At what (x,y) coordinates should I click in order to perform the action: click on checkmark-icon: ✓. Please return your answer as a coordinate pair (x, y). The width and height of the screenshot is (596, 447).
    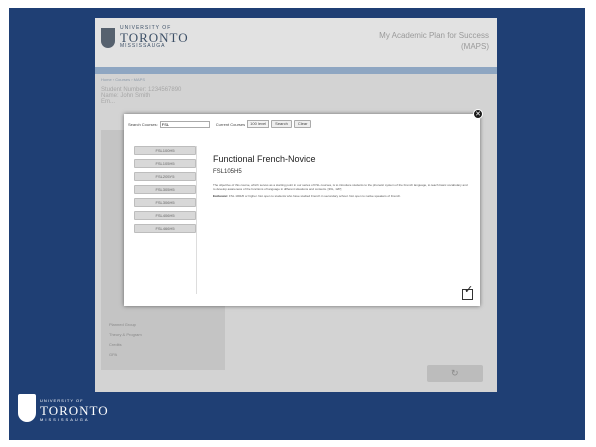
    Looking at the image, I should click on (469, 290).